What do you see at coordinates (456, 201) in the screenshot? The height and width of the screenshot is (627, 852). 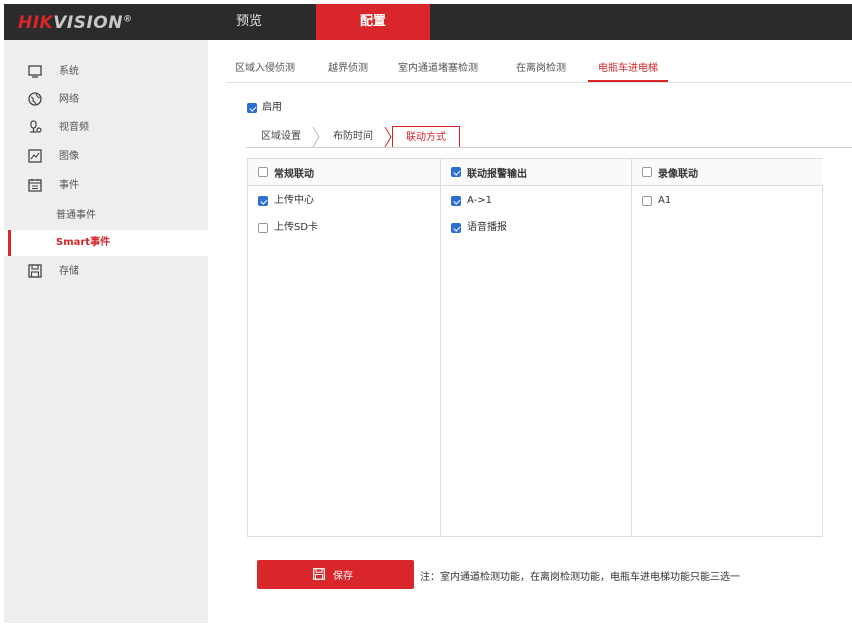 I see `output-a1-checkbox` at bounding box center [456, 201].